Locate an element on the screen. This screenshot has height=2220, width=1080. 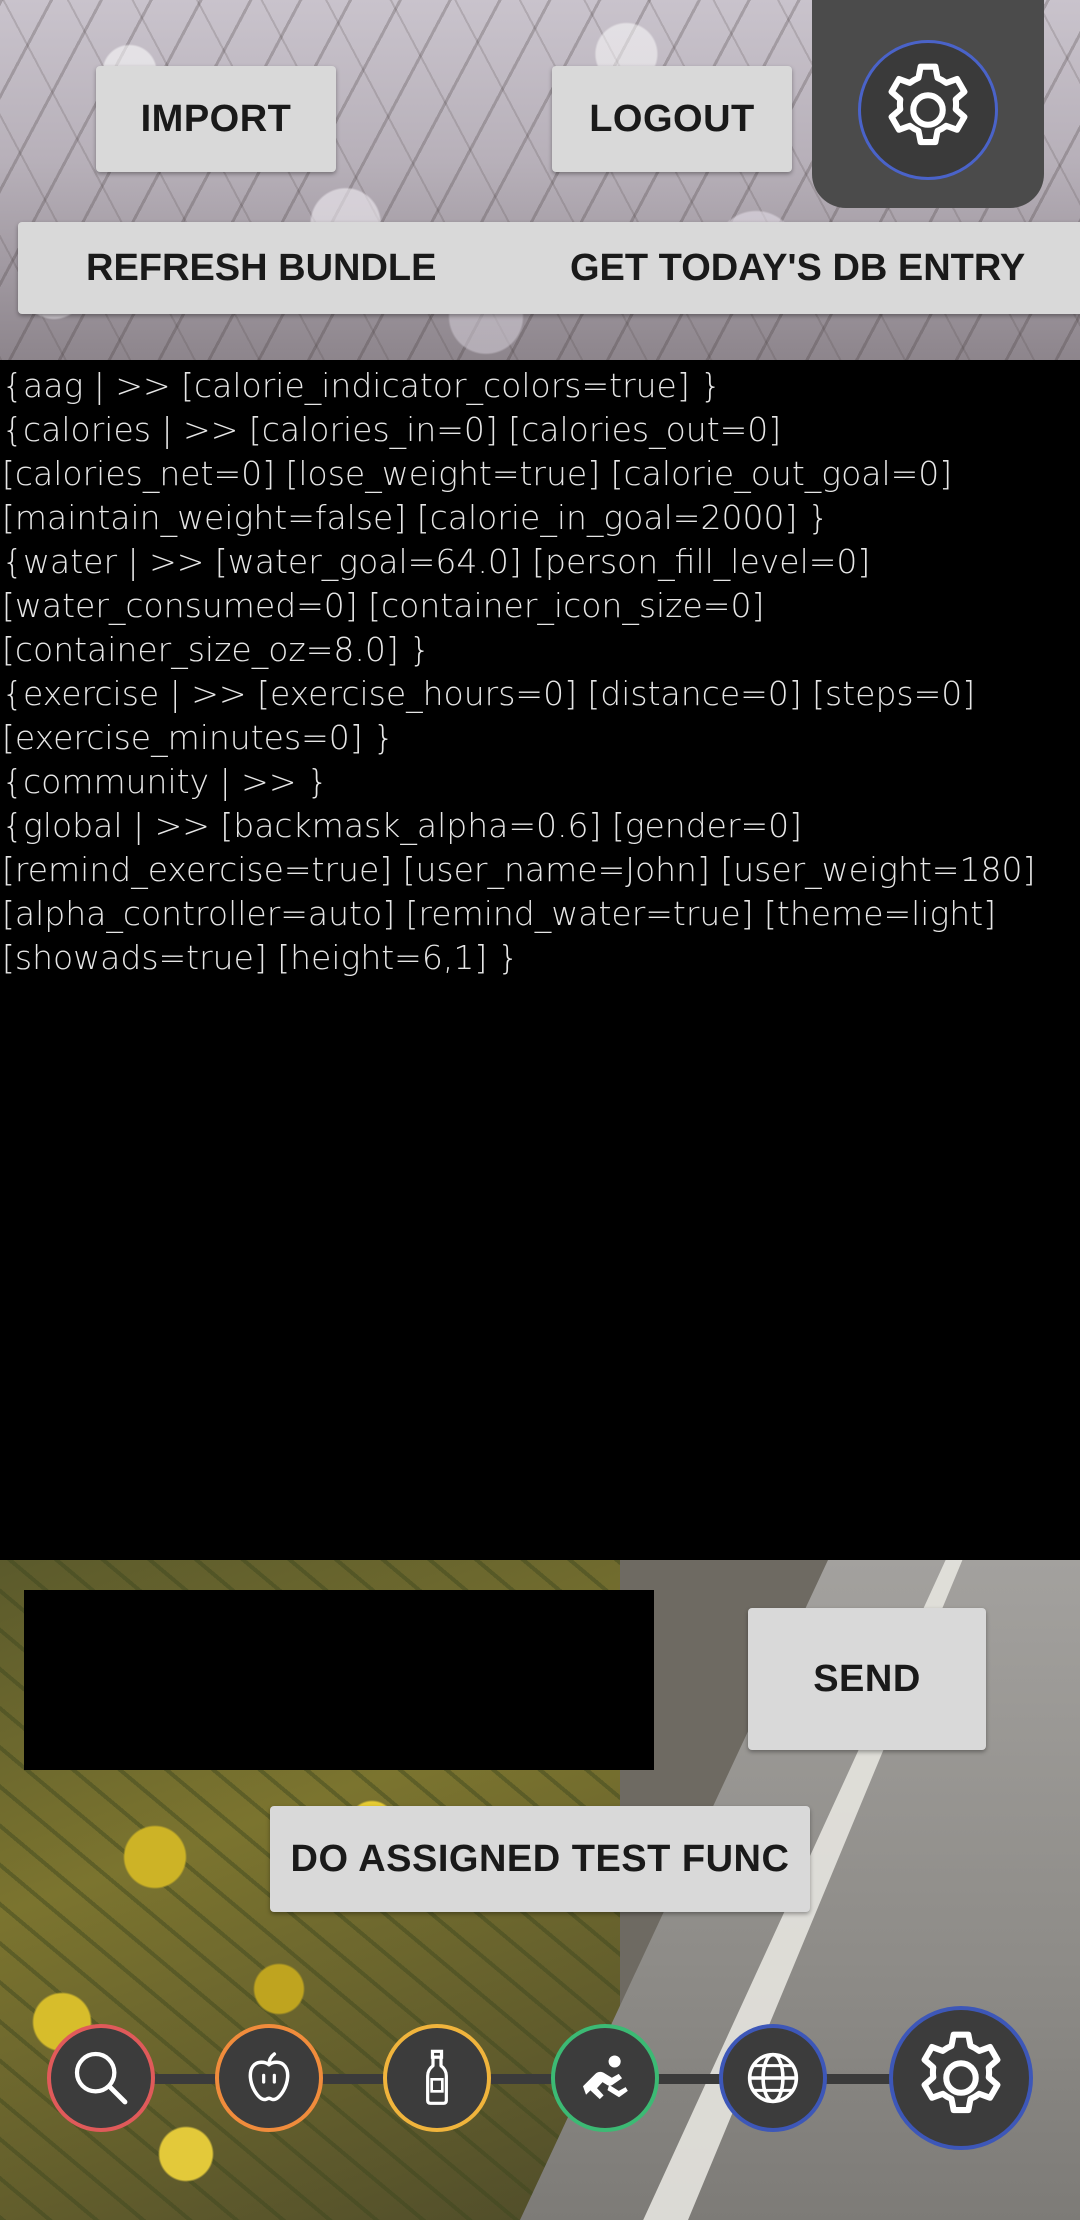
logout-button: LOGOUT is located at coordinates (672, 119).